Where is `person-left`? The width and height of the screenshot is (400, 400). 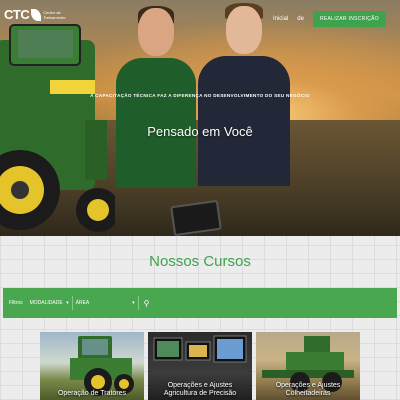 person-left is located at coordinates (156, 121).